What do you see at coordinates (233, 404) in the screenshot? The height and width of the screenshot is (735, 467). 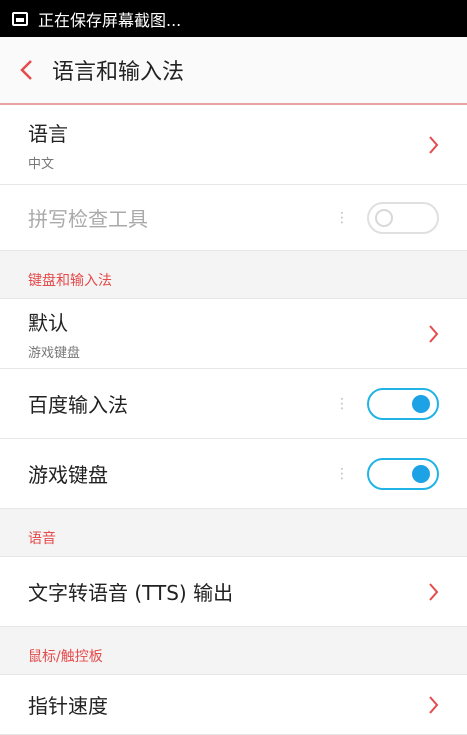 I see `baidu-input-row: 百度输入法 ⋮` at bounding box center [233, 404].